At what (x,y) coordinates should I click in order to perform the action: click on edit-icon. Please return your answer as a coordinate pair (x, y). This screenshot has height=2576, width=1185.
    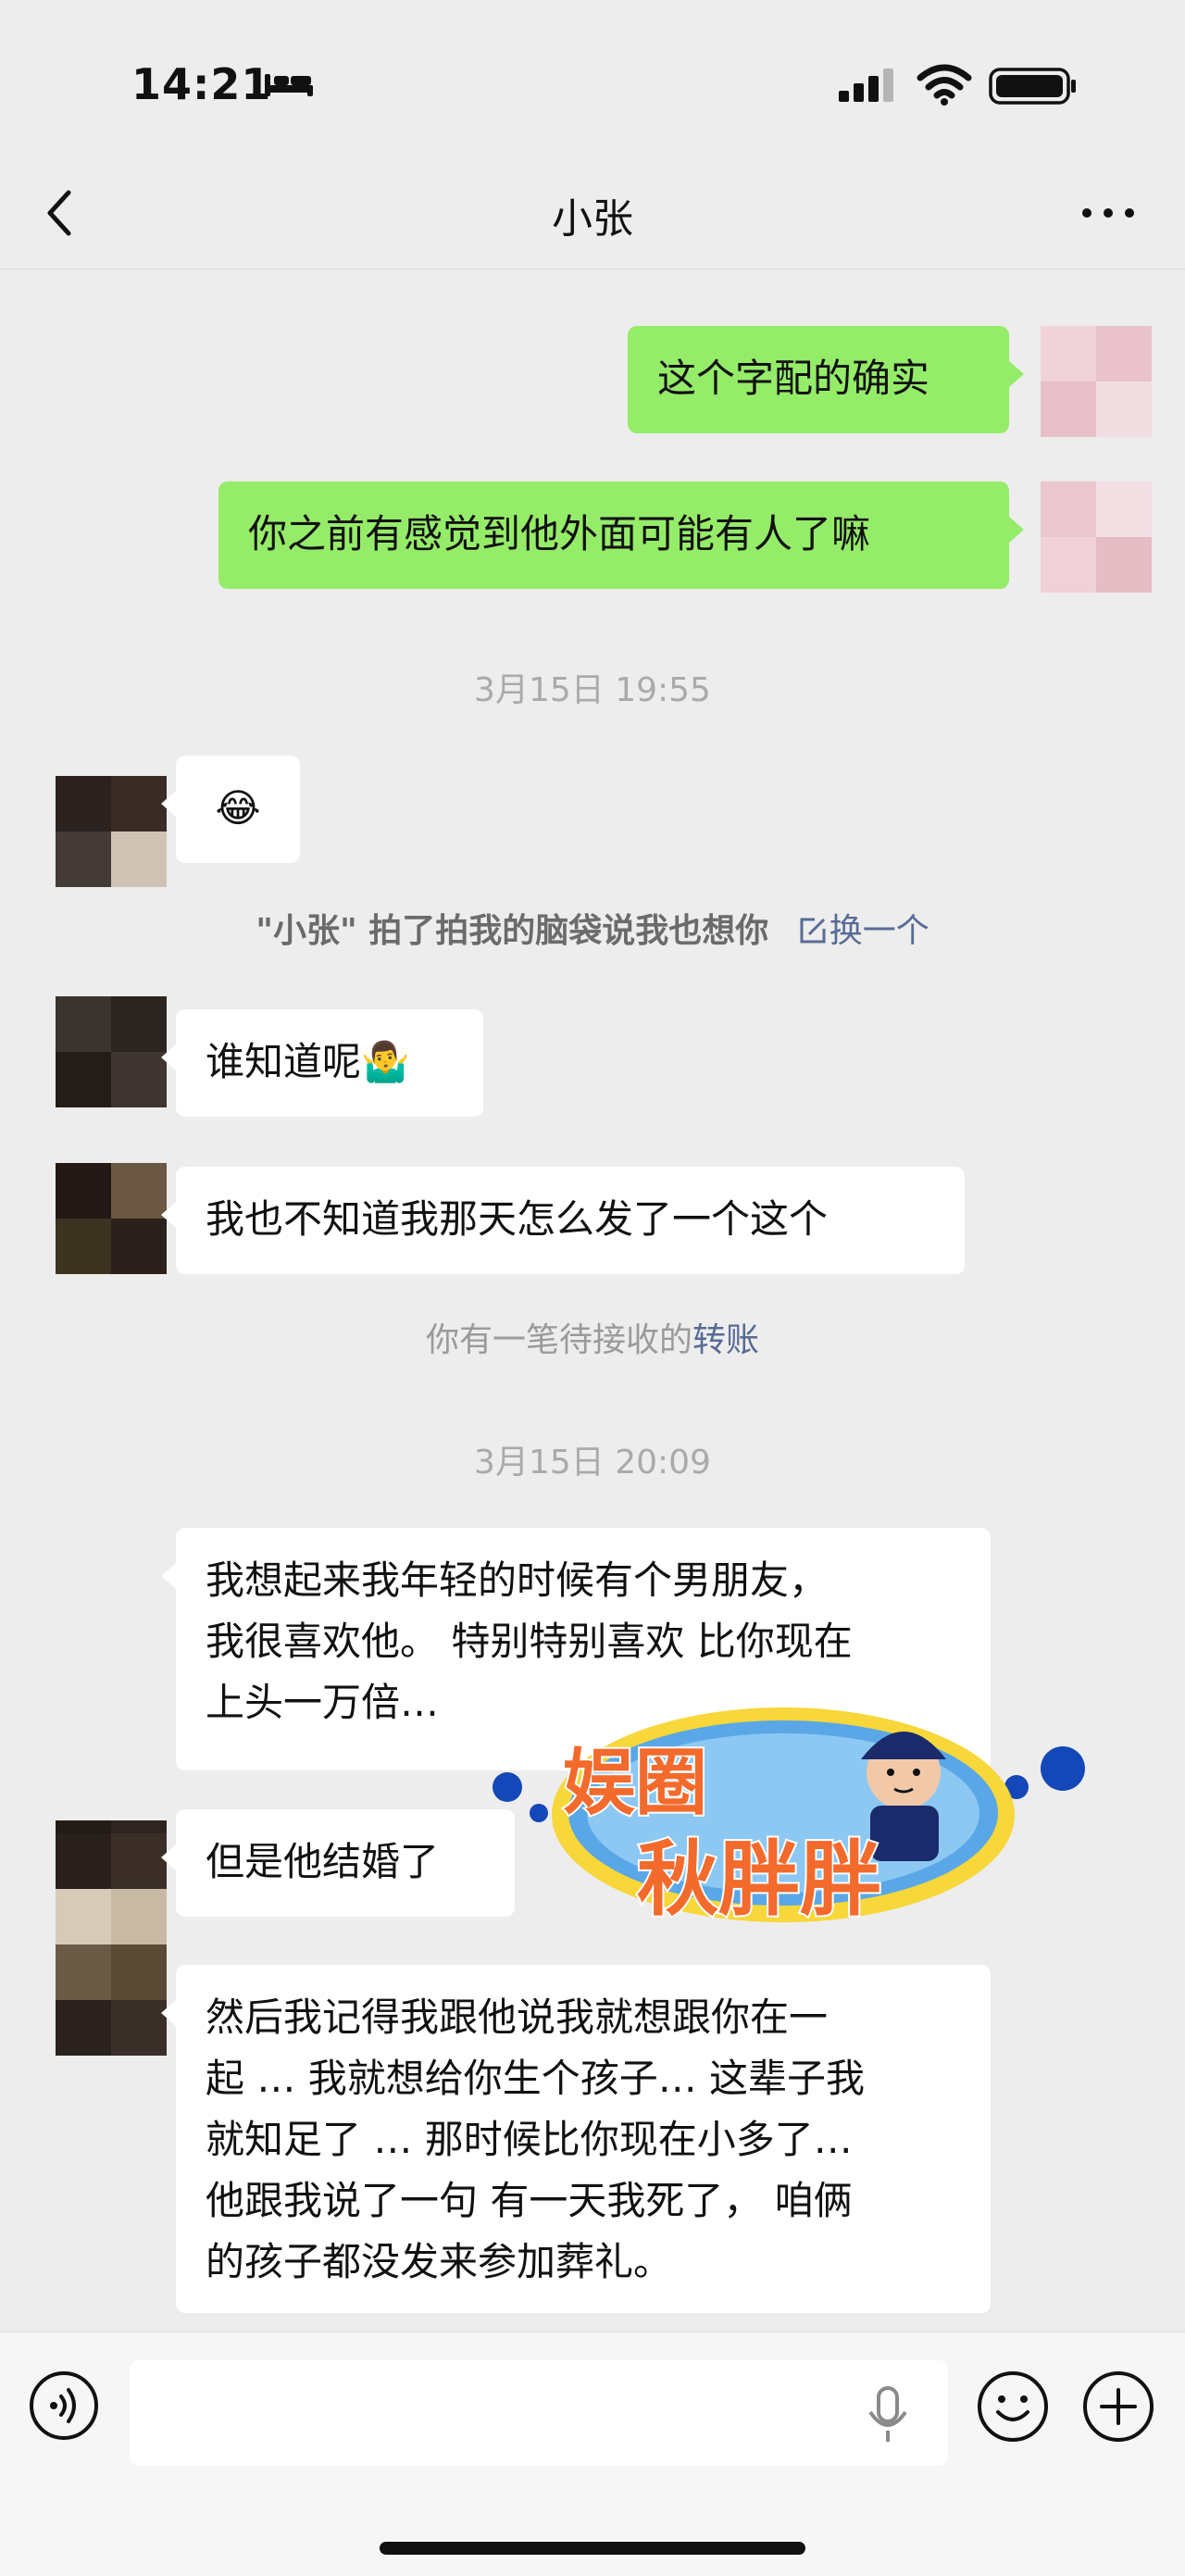
    Looking at the image, I should click on (813, 931).